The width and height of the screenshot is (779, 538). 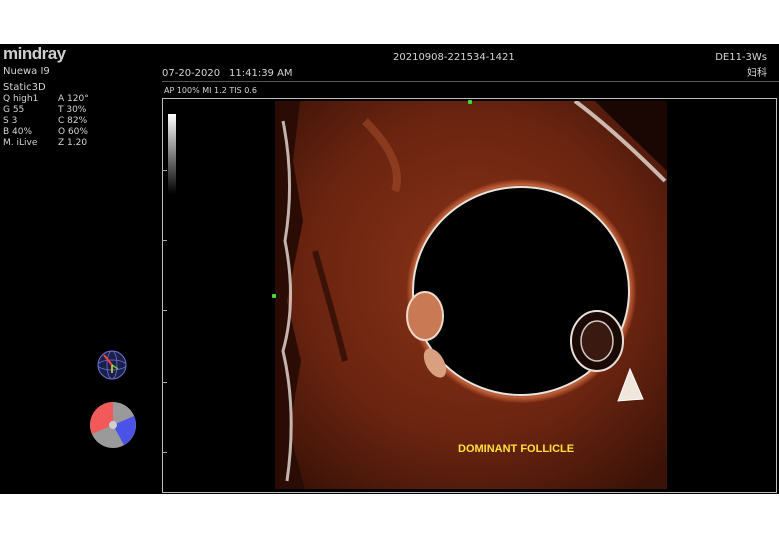 What do you see at coordinates (73, 143) in the screenshot?
I see `param-right: Z 1.20` at bounding box center [73, 143].